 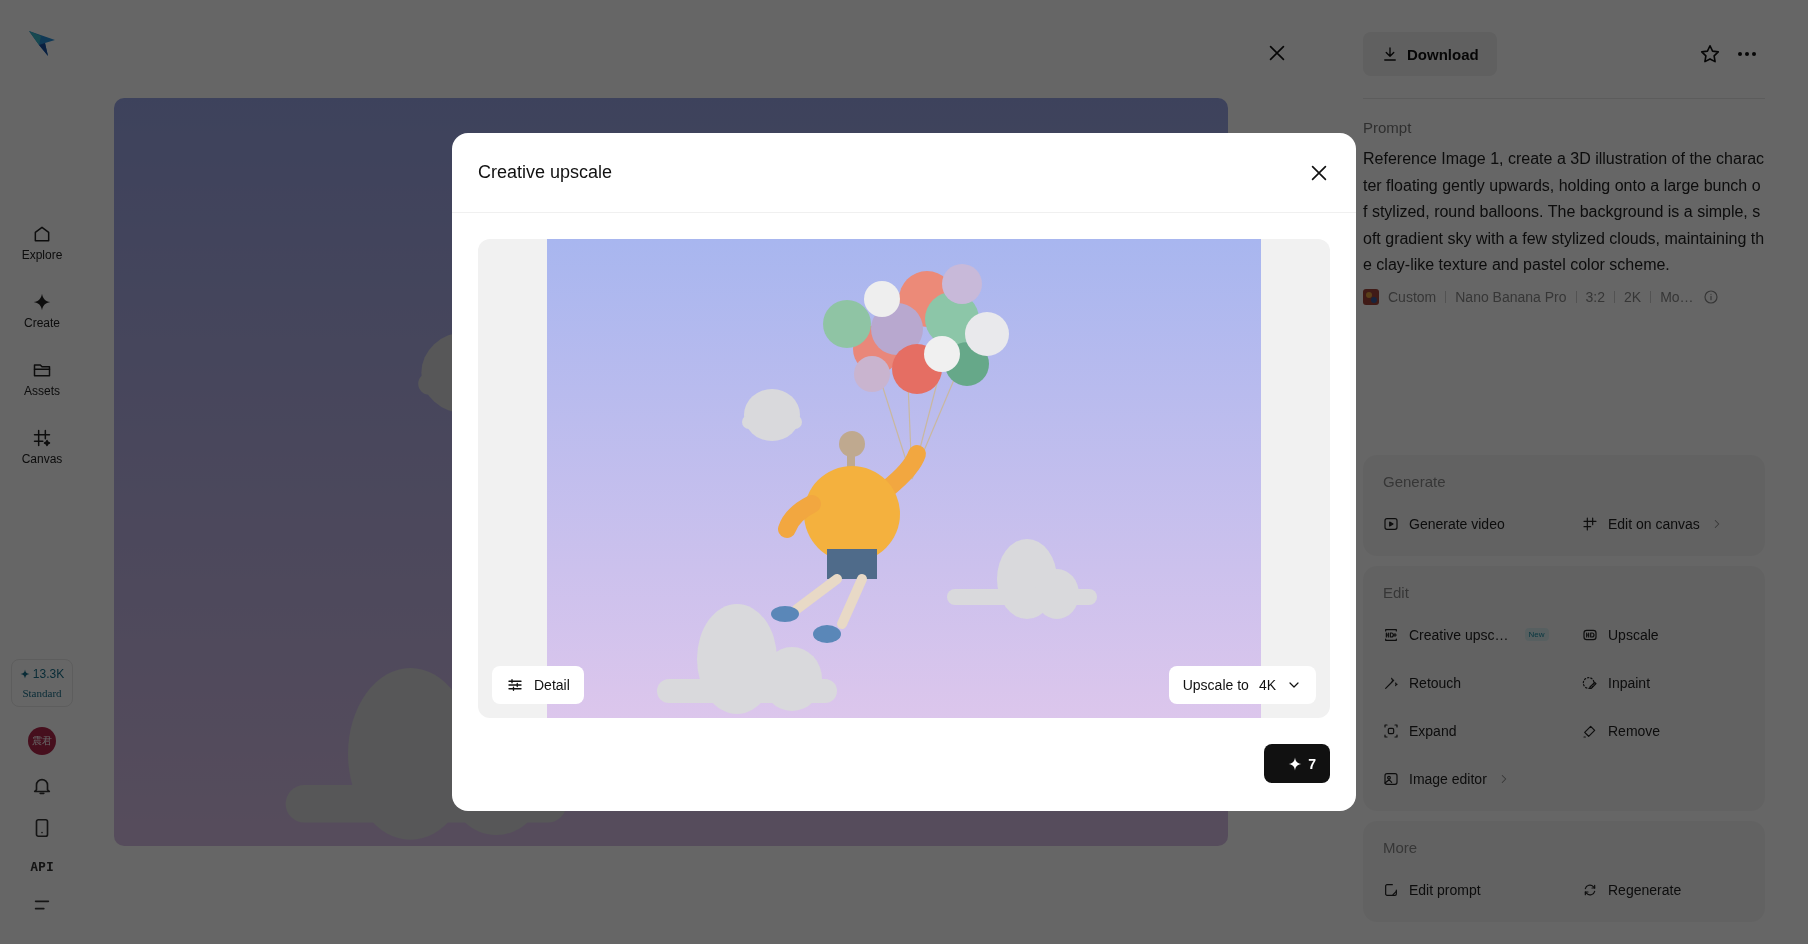 I want to click on plan-label: Standard, so click(x=42, y=693).